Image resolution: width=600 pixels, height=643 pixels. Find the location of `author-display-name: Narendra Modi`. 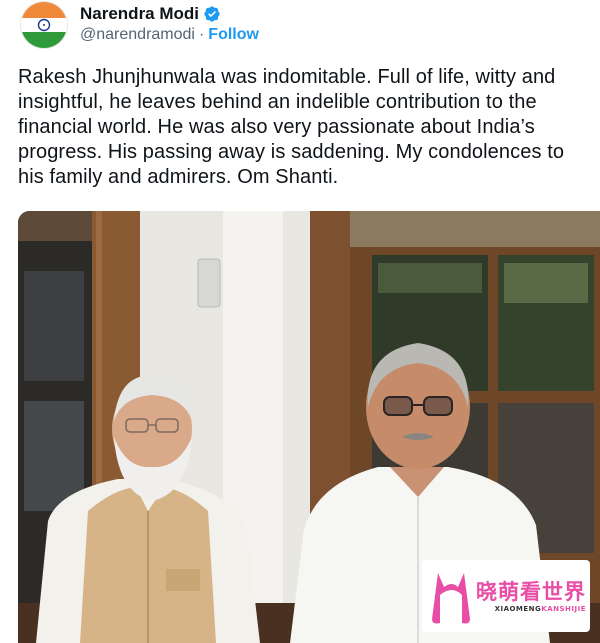

author-display-name: Narendra Modi is located at coordinates (139, 14).